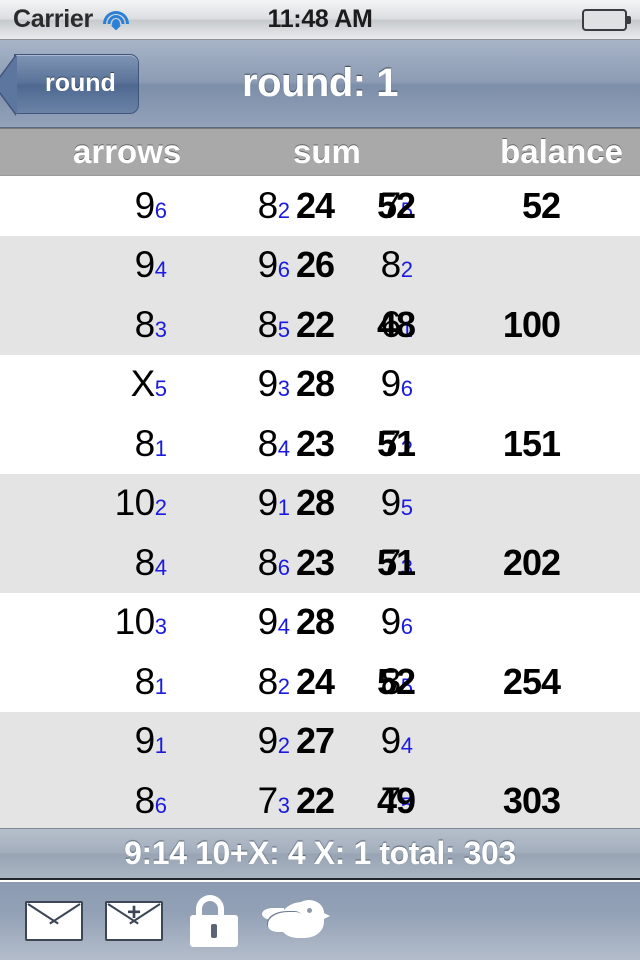 The width and height of the screenshot is (640, 960). I want to click on mail-button, so click(54, 921).